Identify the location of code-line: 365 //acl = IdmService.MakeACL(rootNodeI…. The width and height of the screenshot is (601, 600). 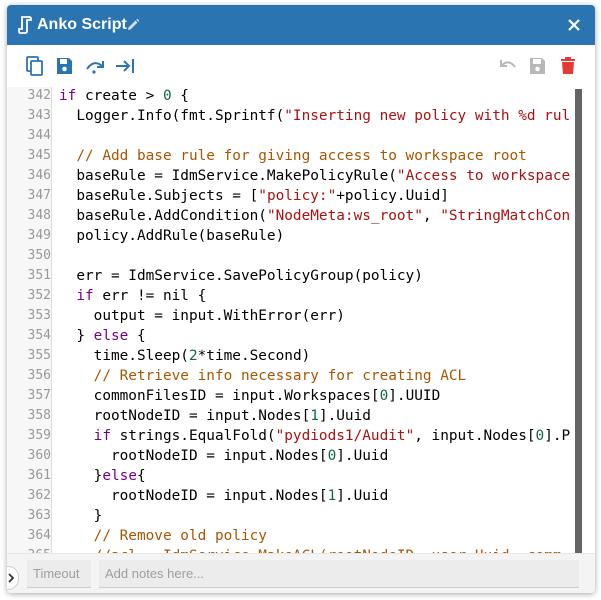
(291, 549).